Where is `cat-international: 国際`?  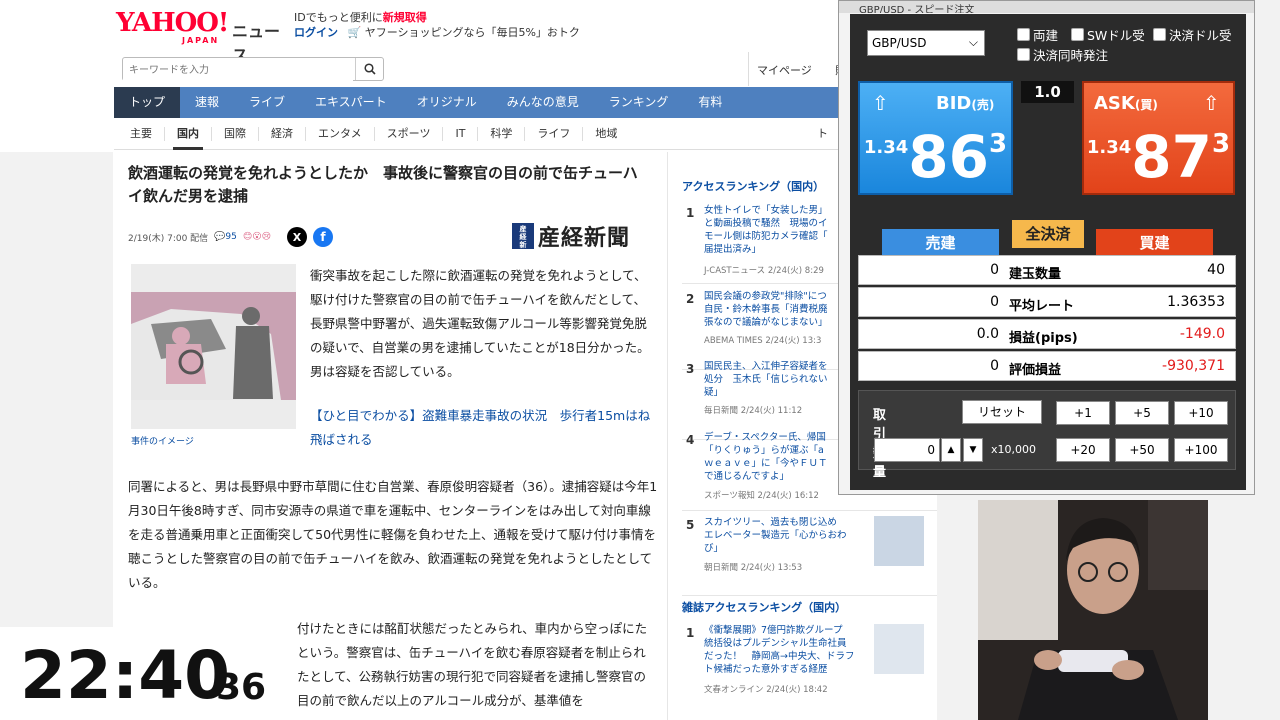 cat-international: 国際 is located at coordinates (234, 133).